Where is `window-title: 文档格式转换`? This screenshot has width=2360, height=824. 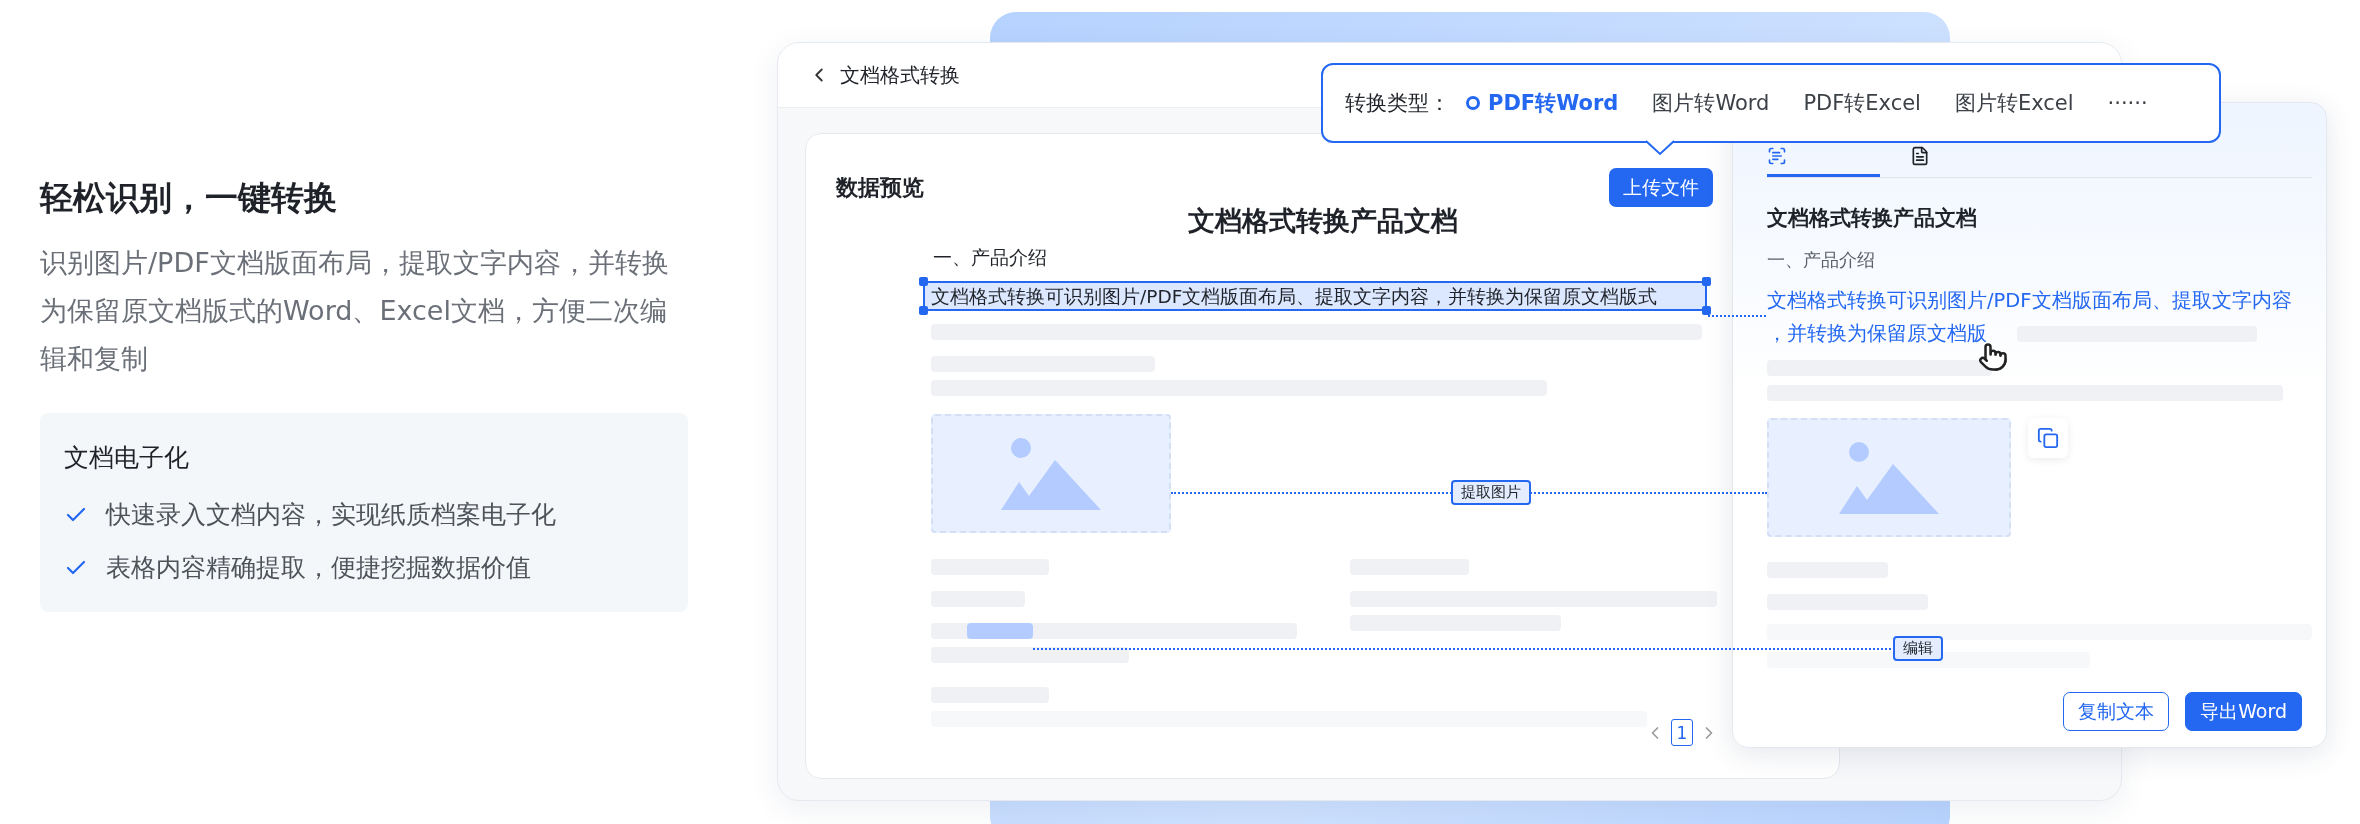
window-title: 文档格式转换 is located at coordinates (900, 75).